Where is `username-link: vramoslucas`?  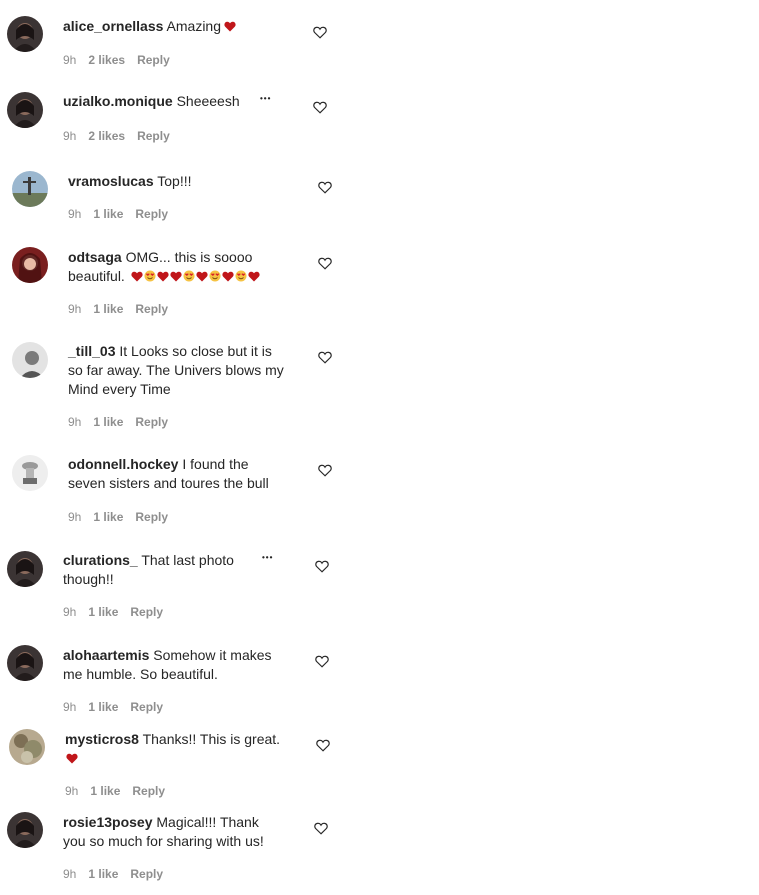 username-link: vramoslucas is located at coordinates (111, 181).